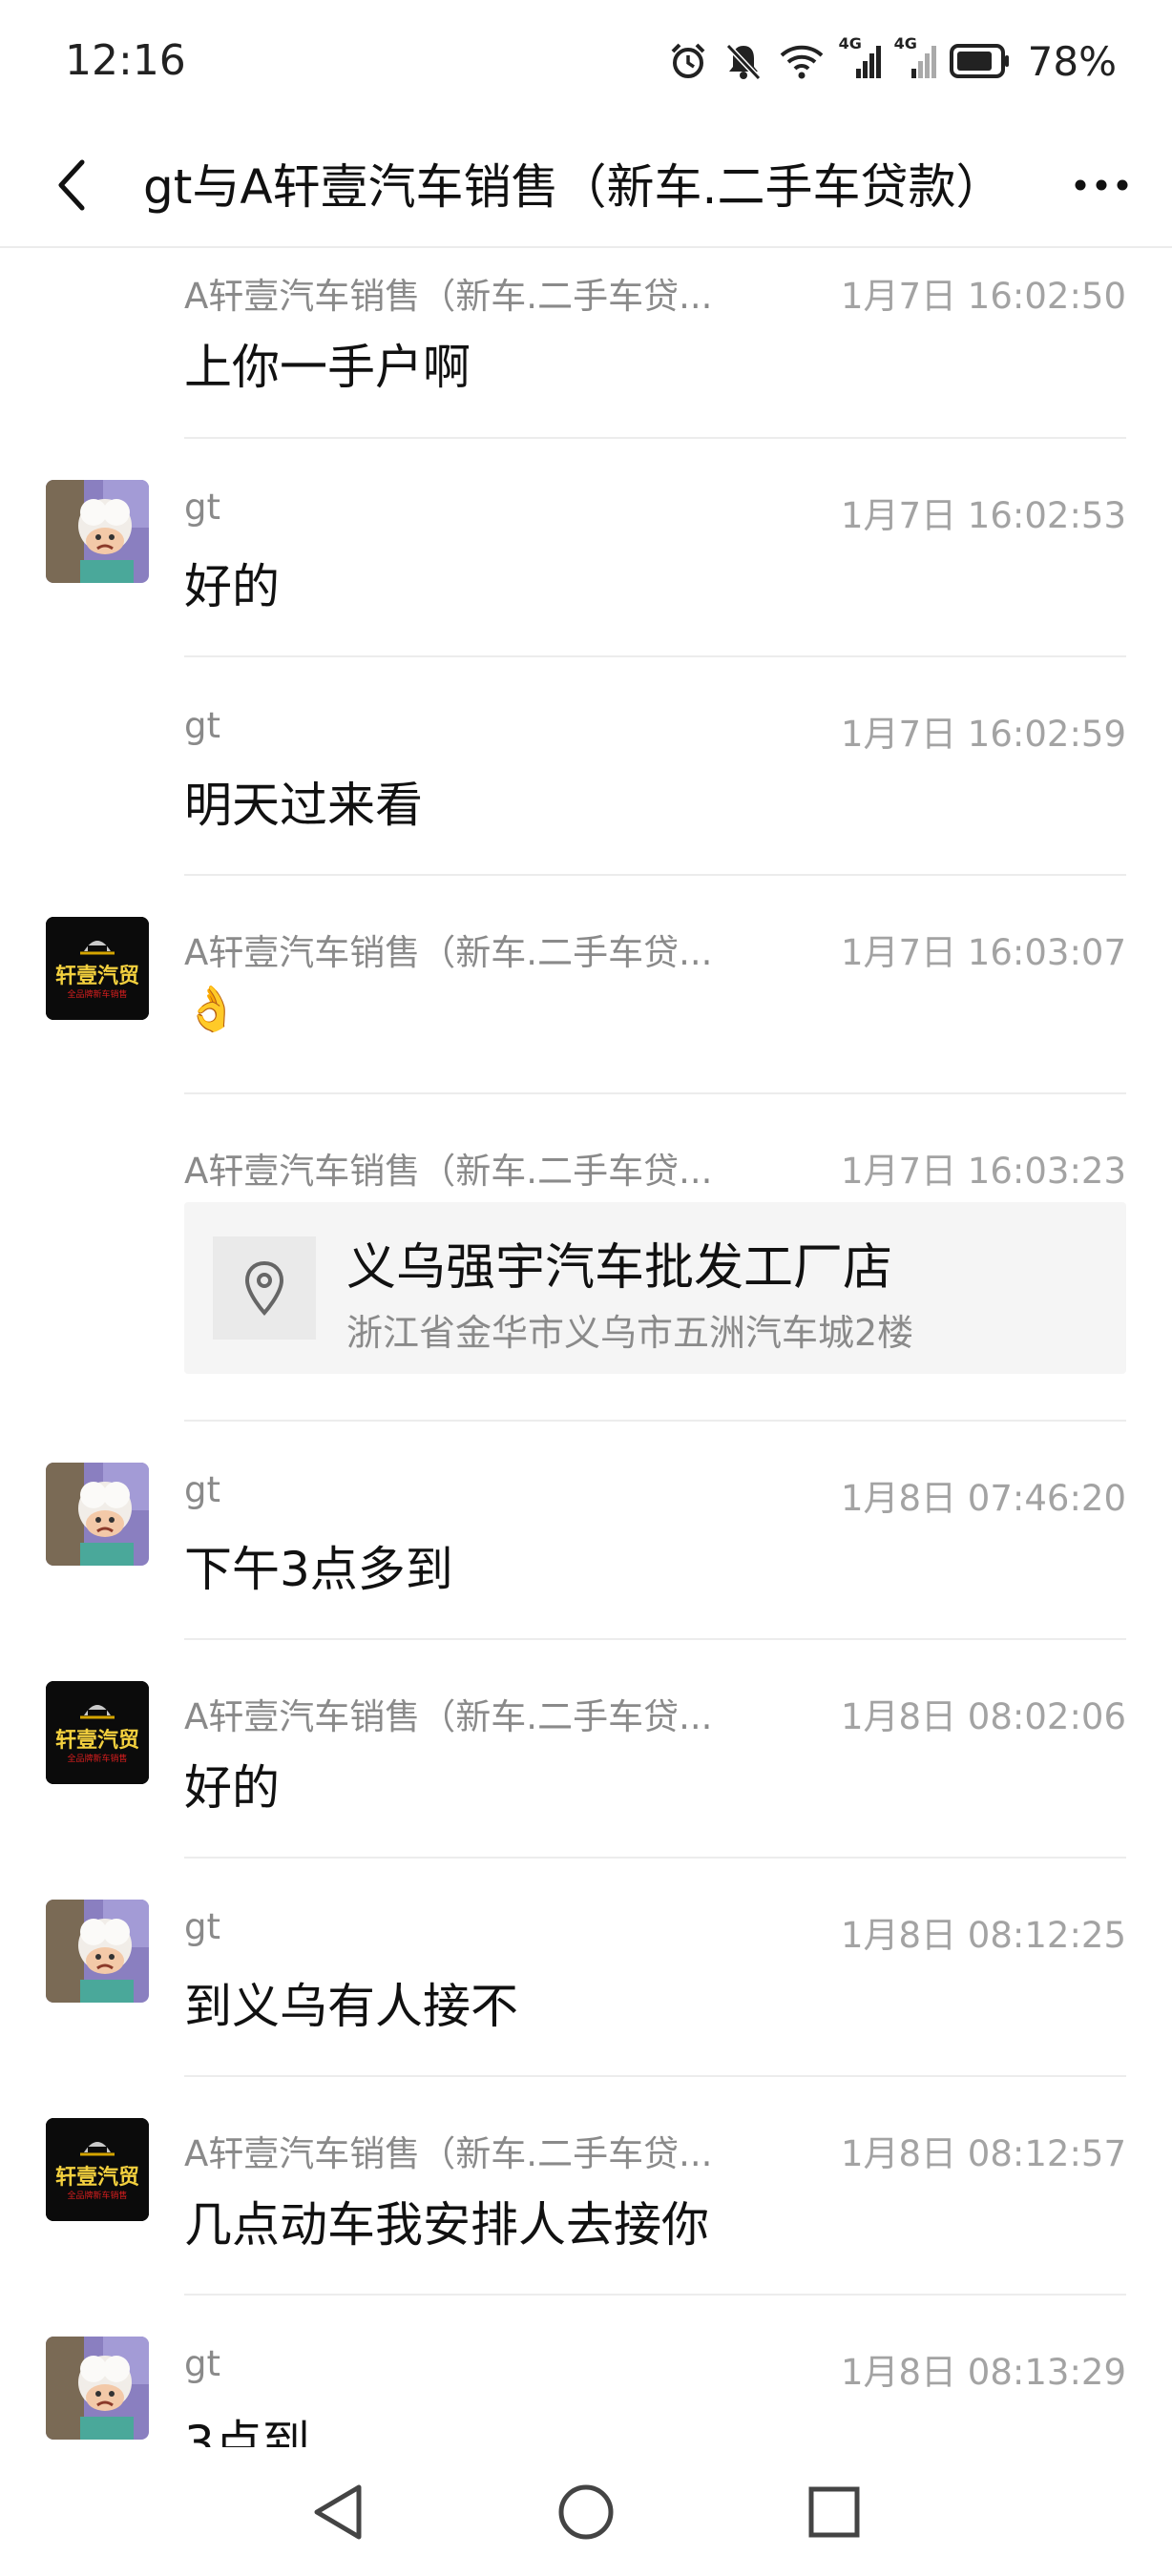  I want to click on battery-icon, so click(980, 61).